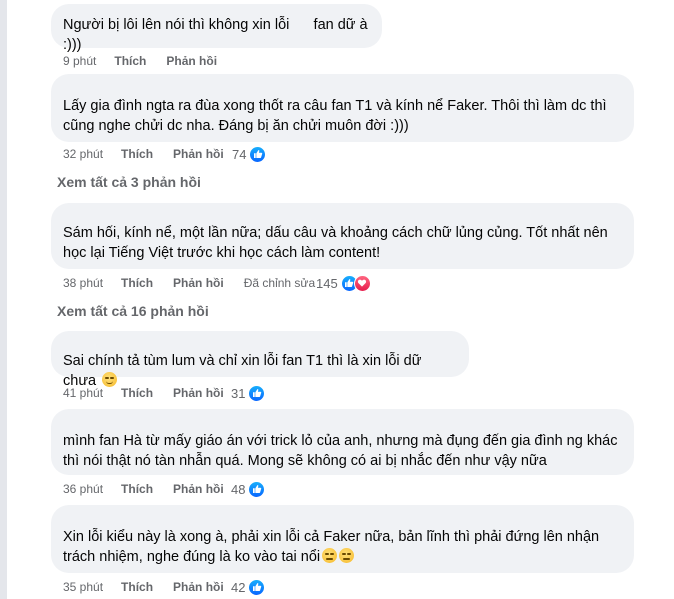 This screenshot has width=674, height=599. I want to click on comment-meta: 41 phút Thích Phản hồi, so click(153, 393).